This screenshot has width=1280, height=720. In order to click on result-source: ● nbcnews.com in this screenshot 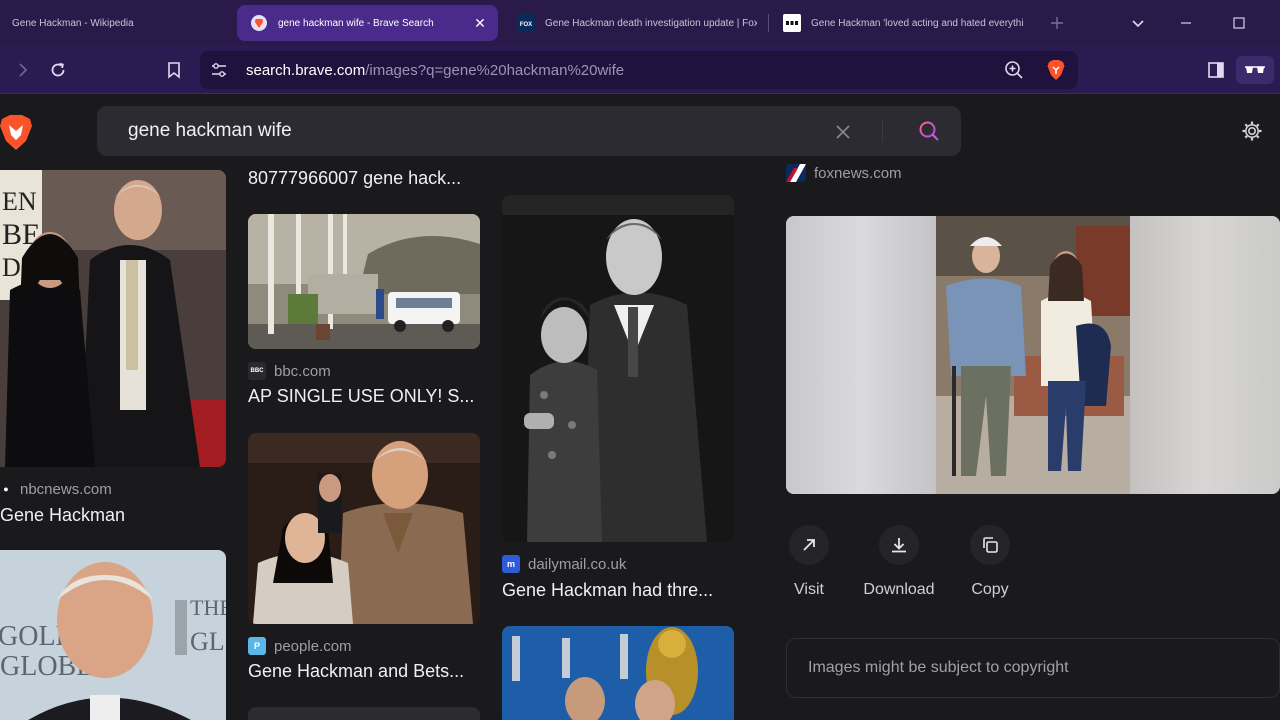, I will do `click(56, 489)`.